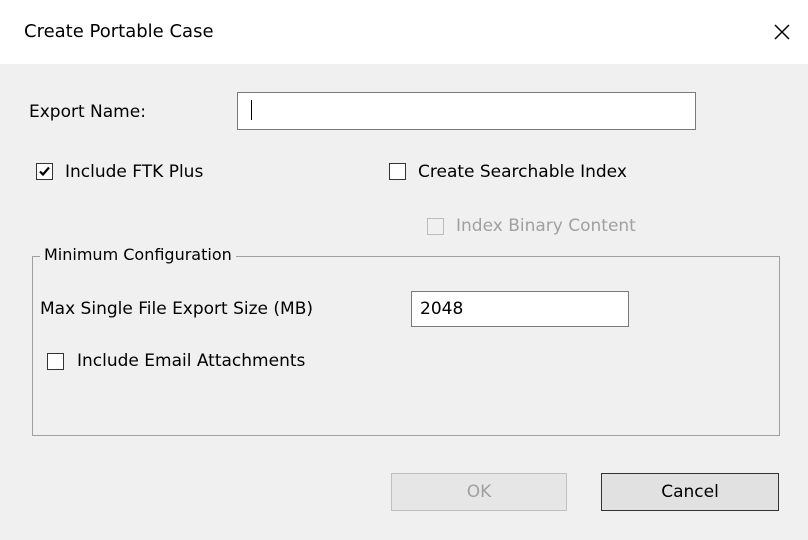 The height and width of the screenshot is (540, 808). Describe the element at coordinates (134, 172) in the screenshot. I see `include-ftk-plus-label: Include FTK Plus` at that location.